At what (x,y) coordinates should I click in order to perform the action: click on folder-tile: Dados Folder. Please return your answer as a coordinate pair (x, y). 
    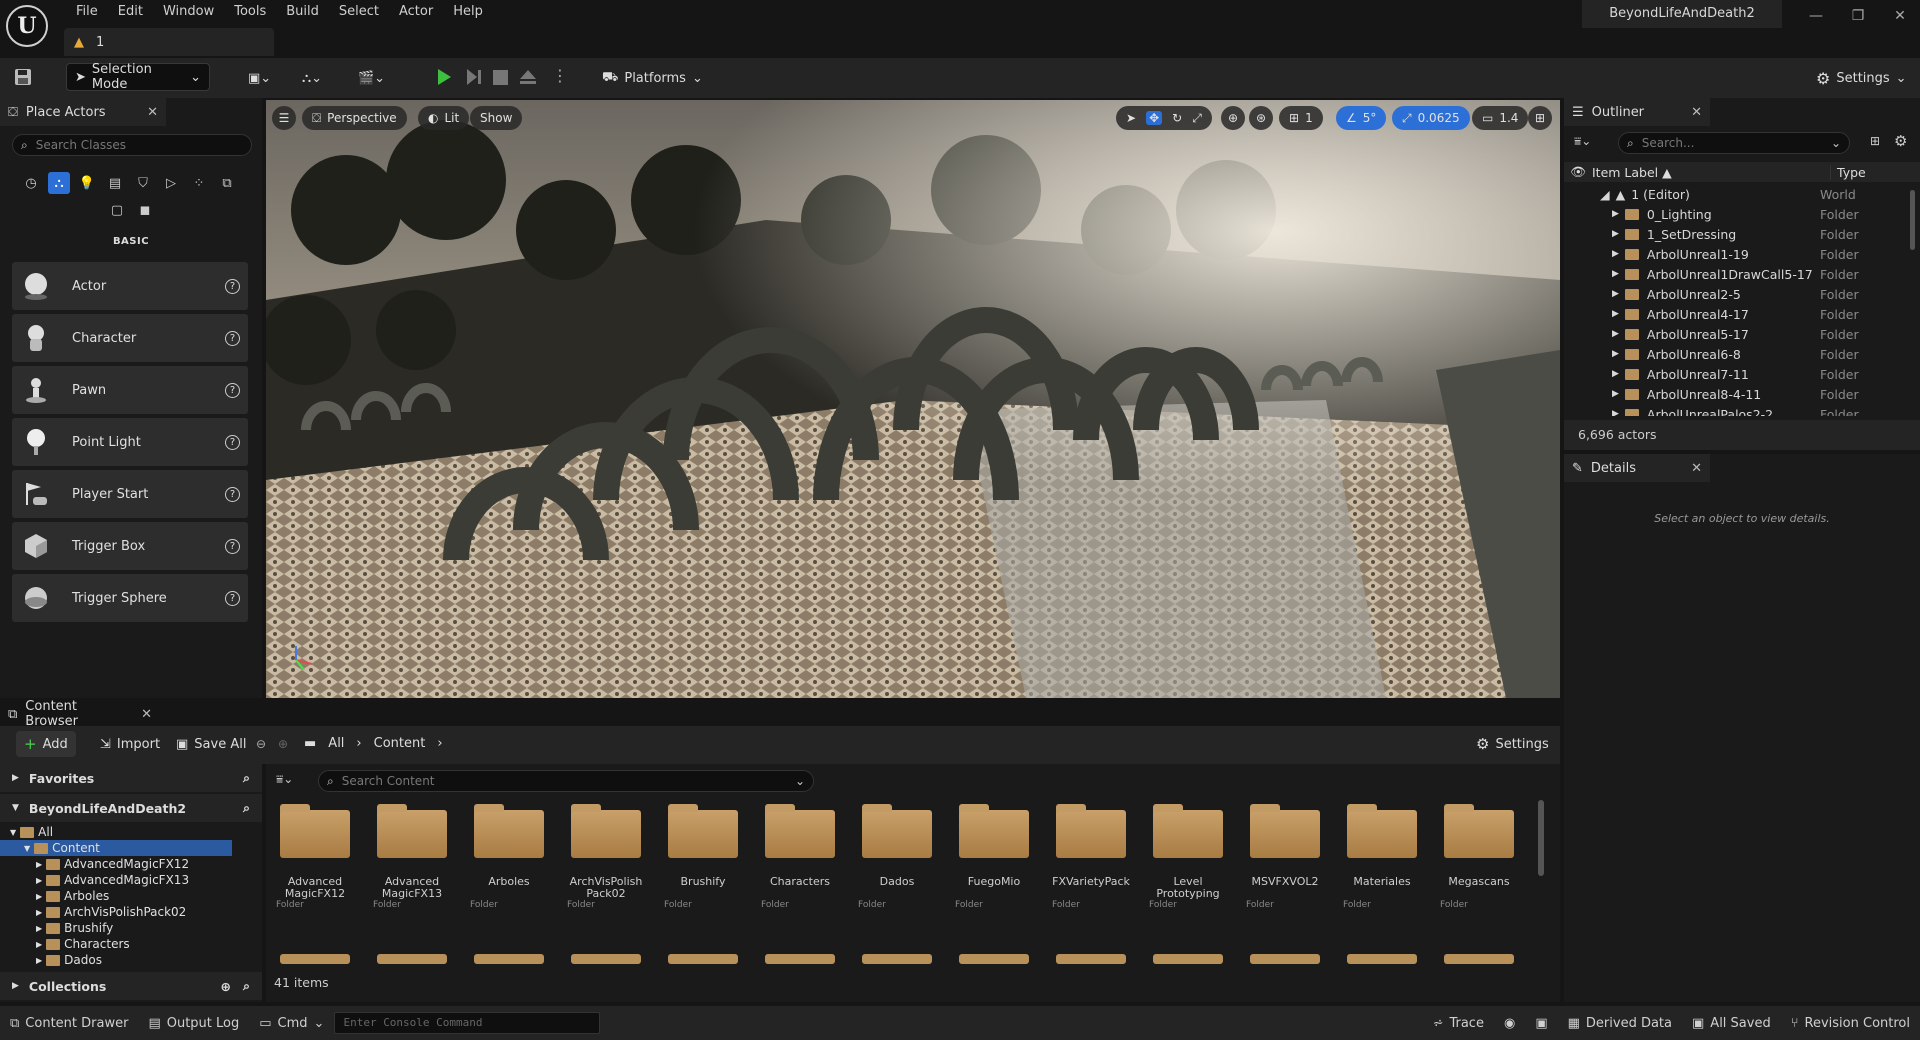
    Looking at the image, I should click on (897, 857).